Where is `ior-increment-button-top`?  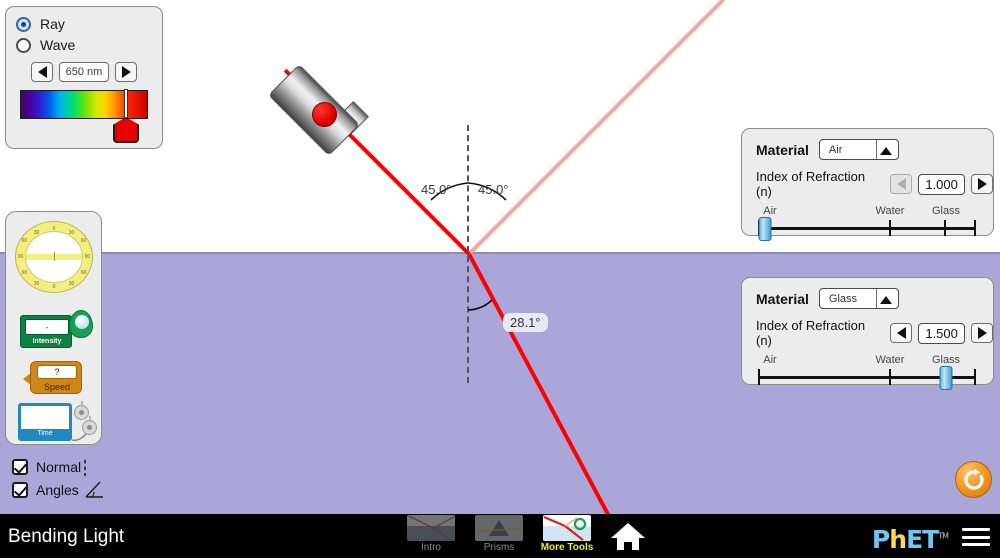 ior-increment-button-top is located at coordinates (982, 184).